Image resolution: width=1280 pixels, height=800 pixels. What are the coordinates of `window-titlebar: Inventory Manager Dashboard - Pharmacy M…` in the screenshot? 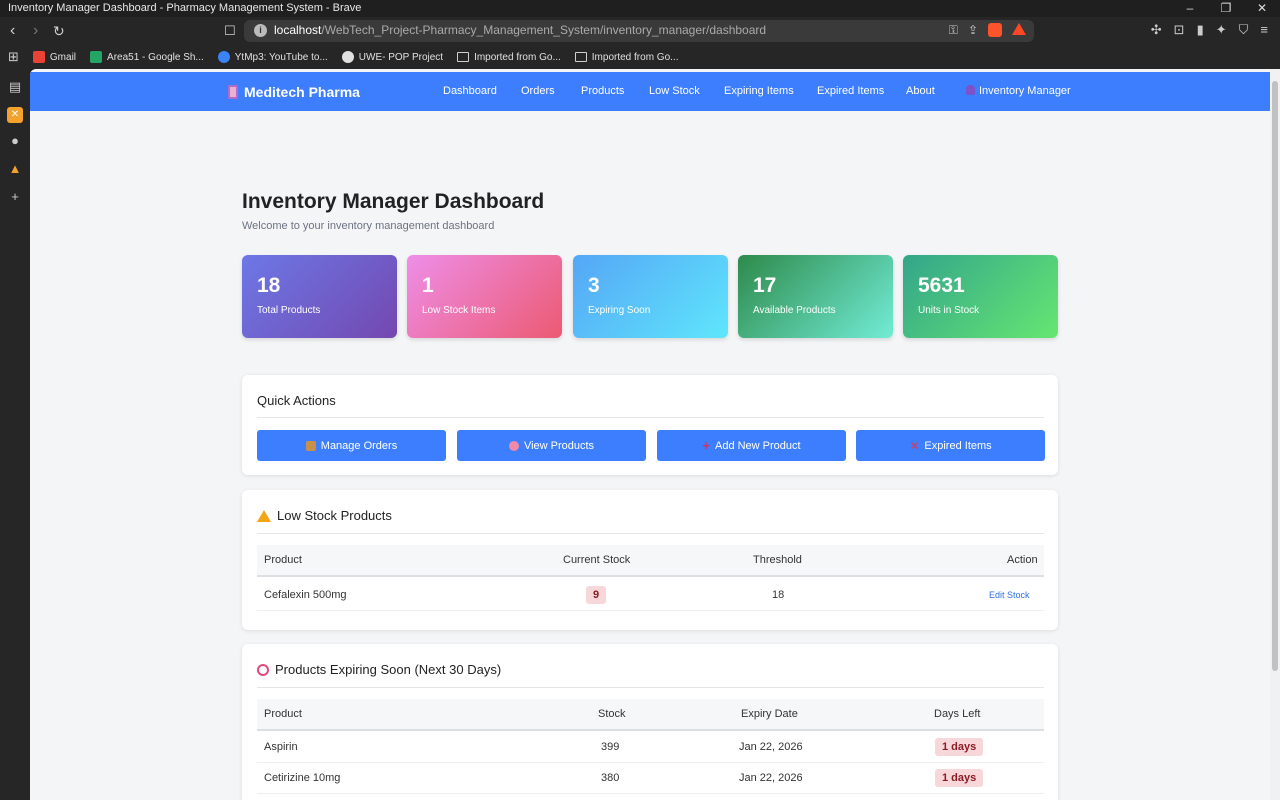 It's located at (640, 8).